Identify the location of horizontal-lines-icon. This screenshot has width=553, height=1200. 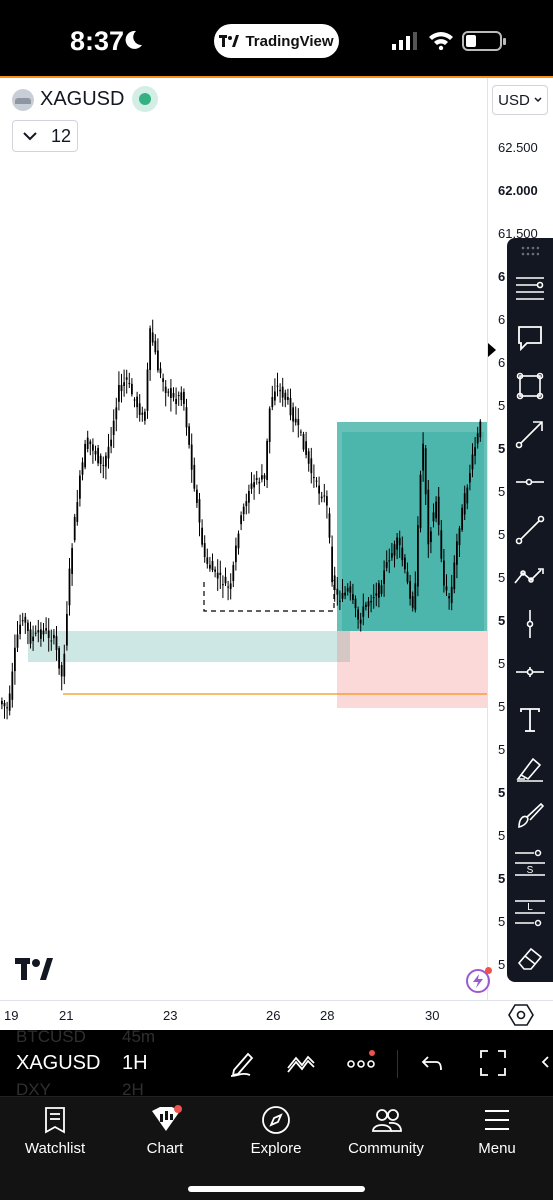
(530, 288).